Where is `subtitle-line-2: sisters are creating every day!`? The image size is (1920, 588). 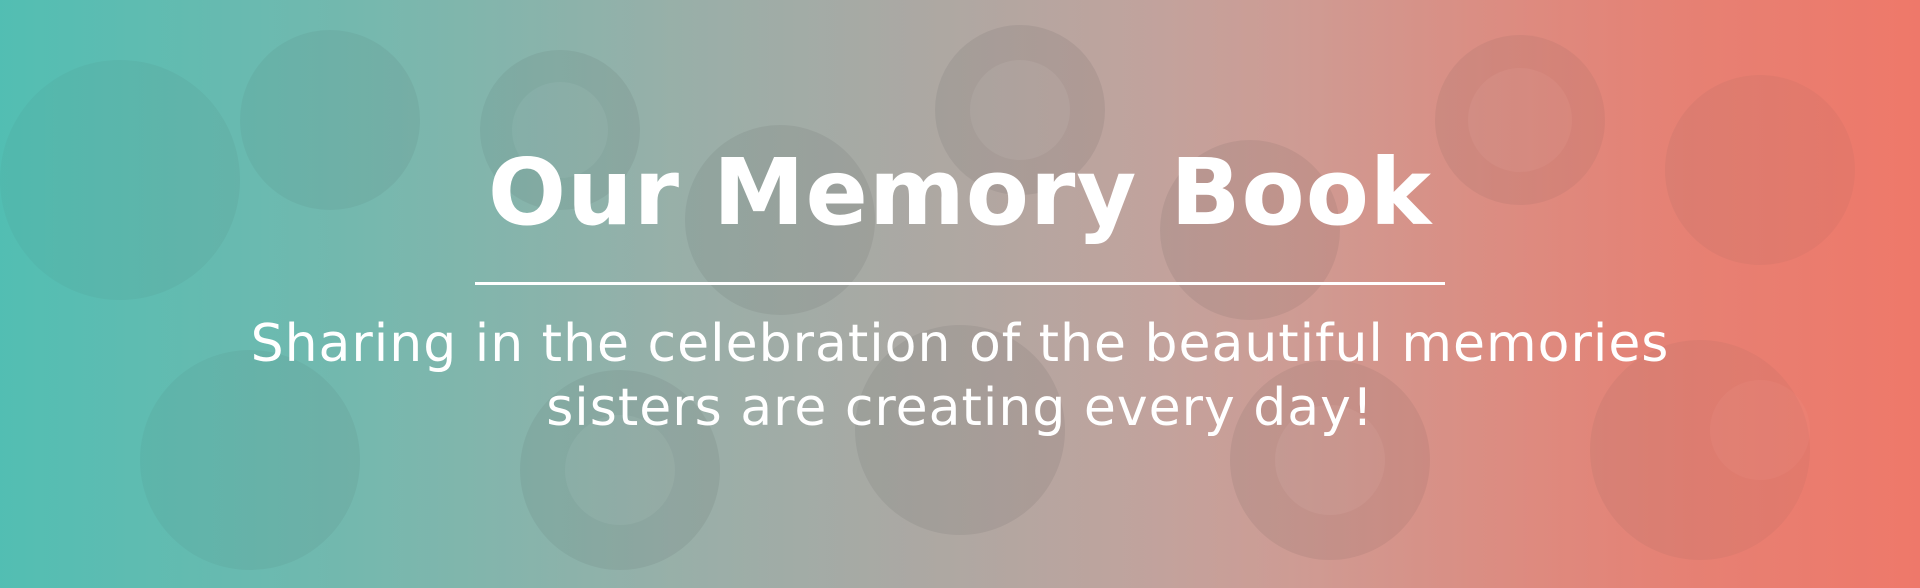 subtitle-line-2: sisters are creating every day! is located at coordinates (960, 408).